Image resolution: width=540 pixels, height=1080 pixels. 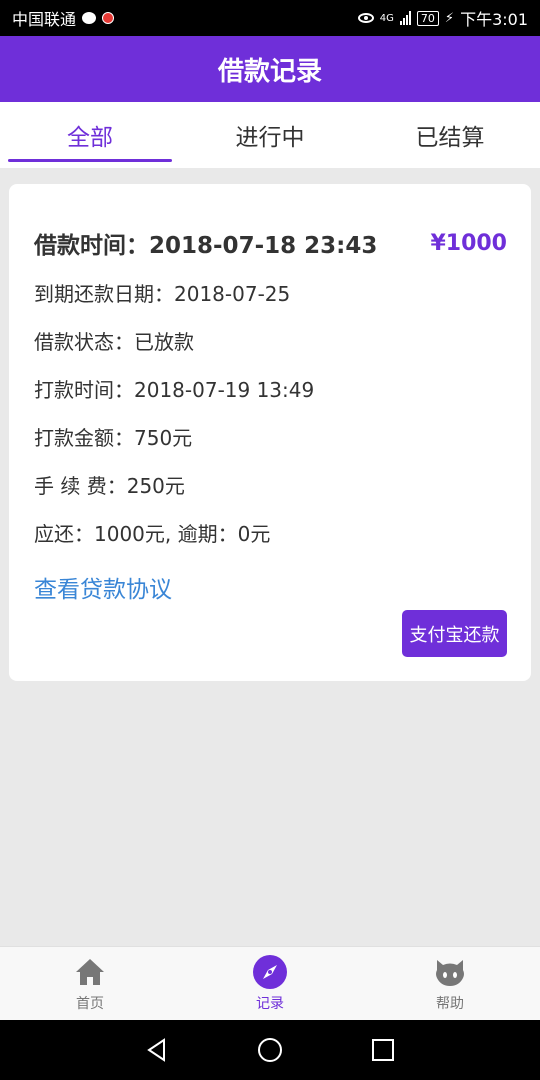 I want to click on tab-all: 全部, so click(x=90, y=135).